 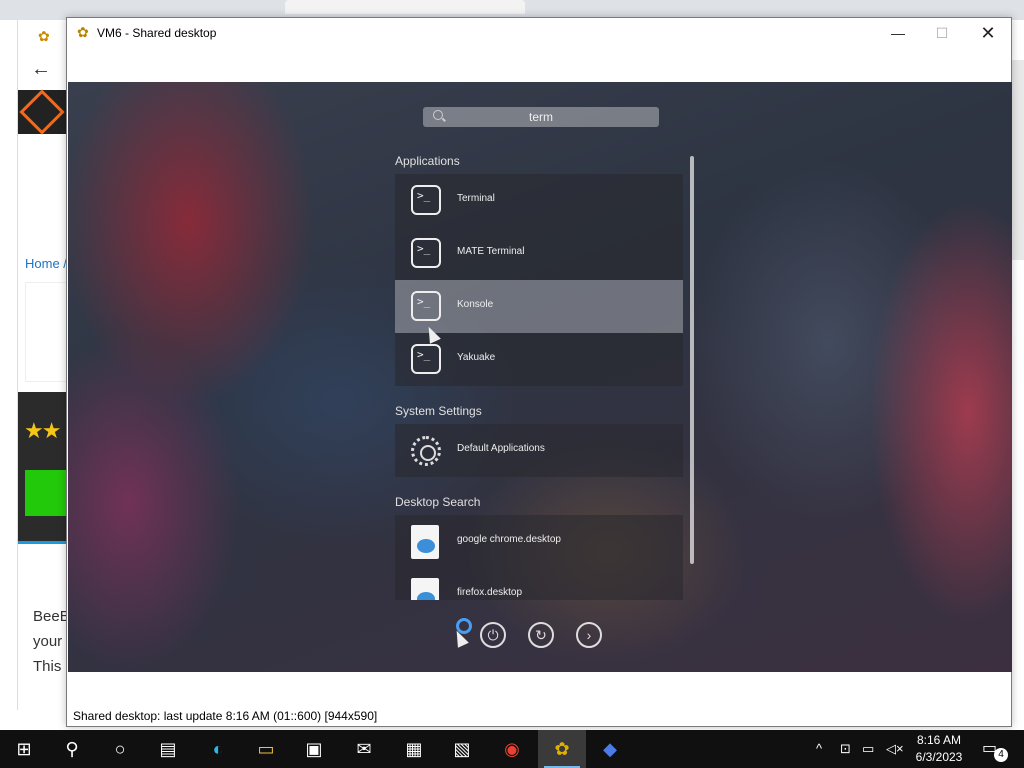 What do you see at coordinates (438, 411) in the screenshot?
I see `section-title-system-settings: System Settings` at bounding box center [438, 411].